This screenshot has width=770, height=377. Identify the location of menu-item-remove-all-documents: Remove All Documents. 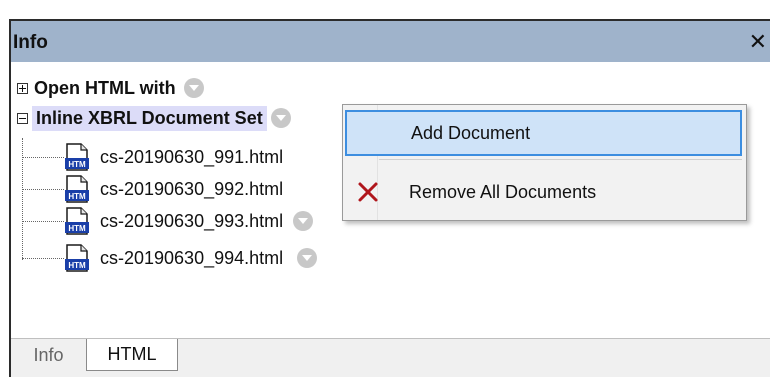
(543, 192).